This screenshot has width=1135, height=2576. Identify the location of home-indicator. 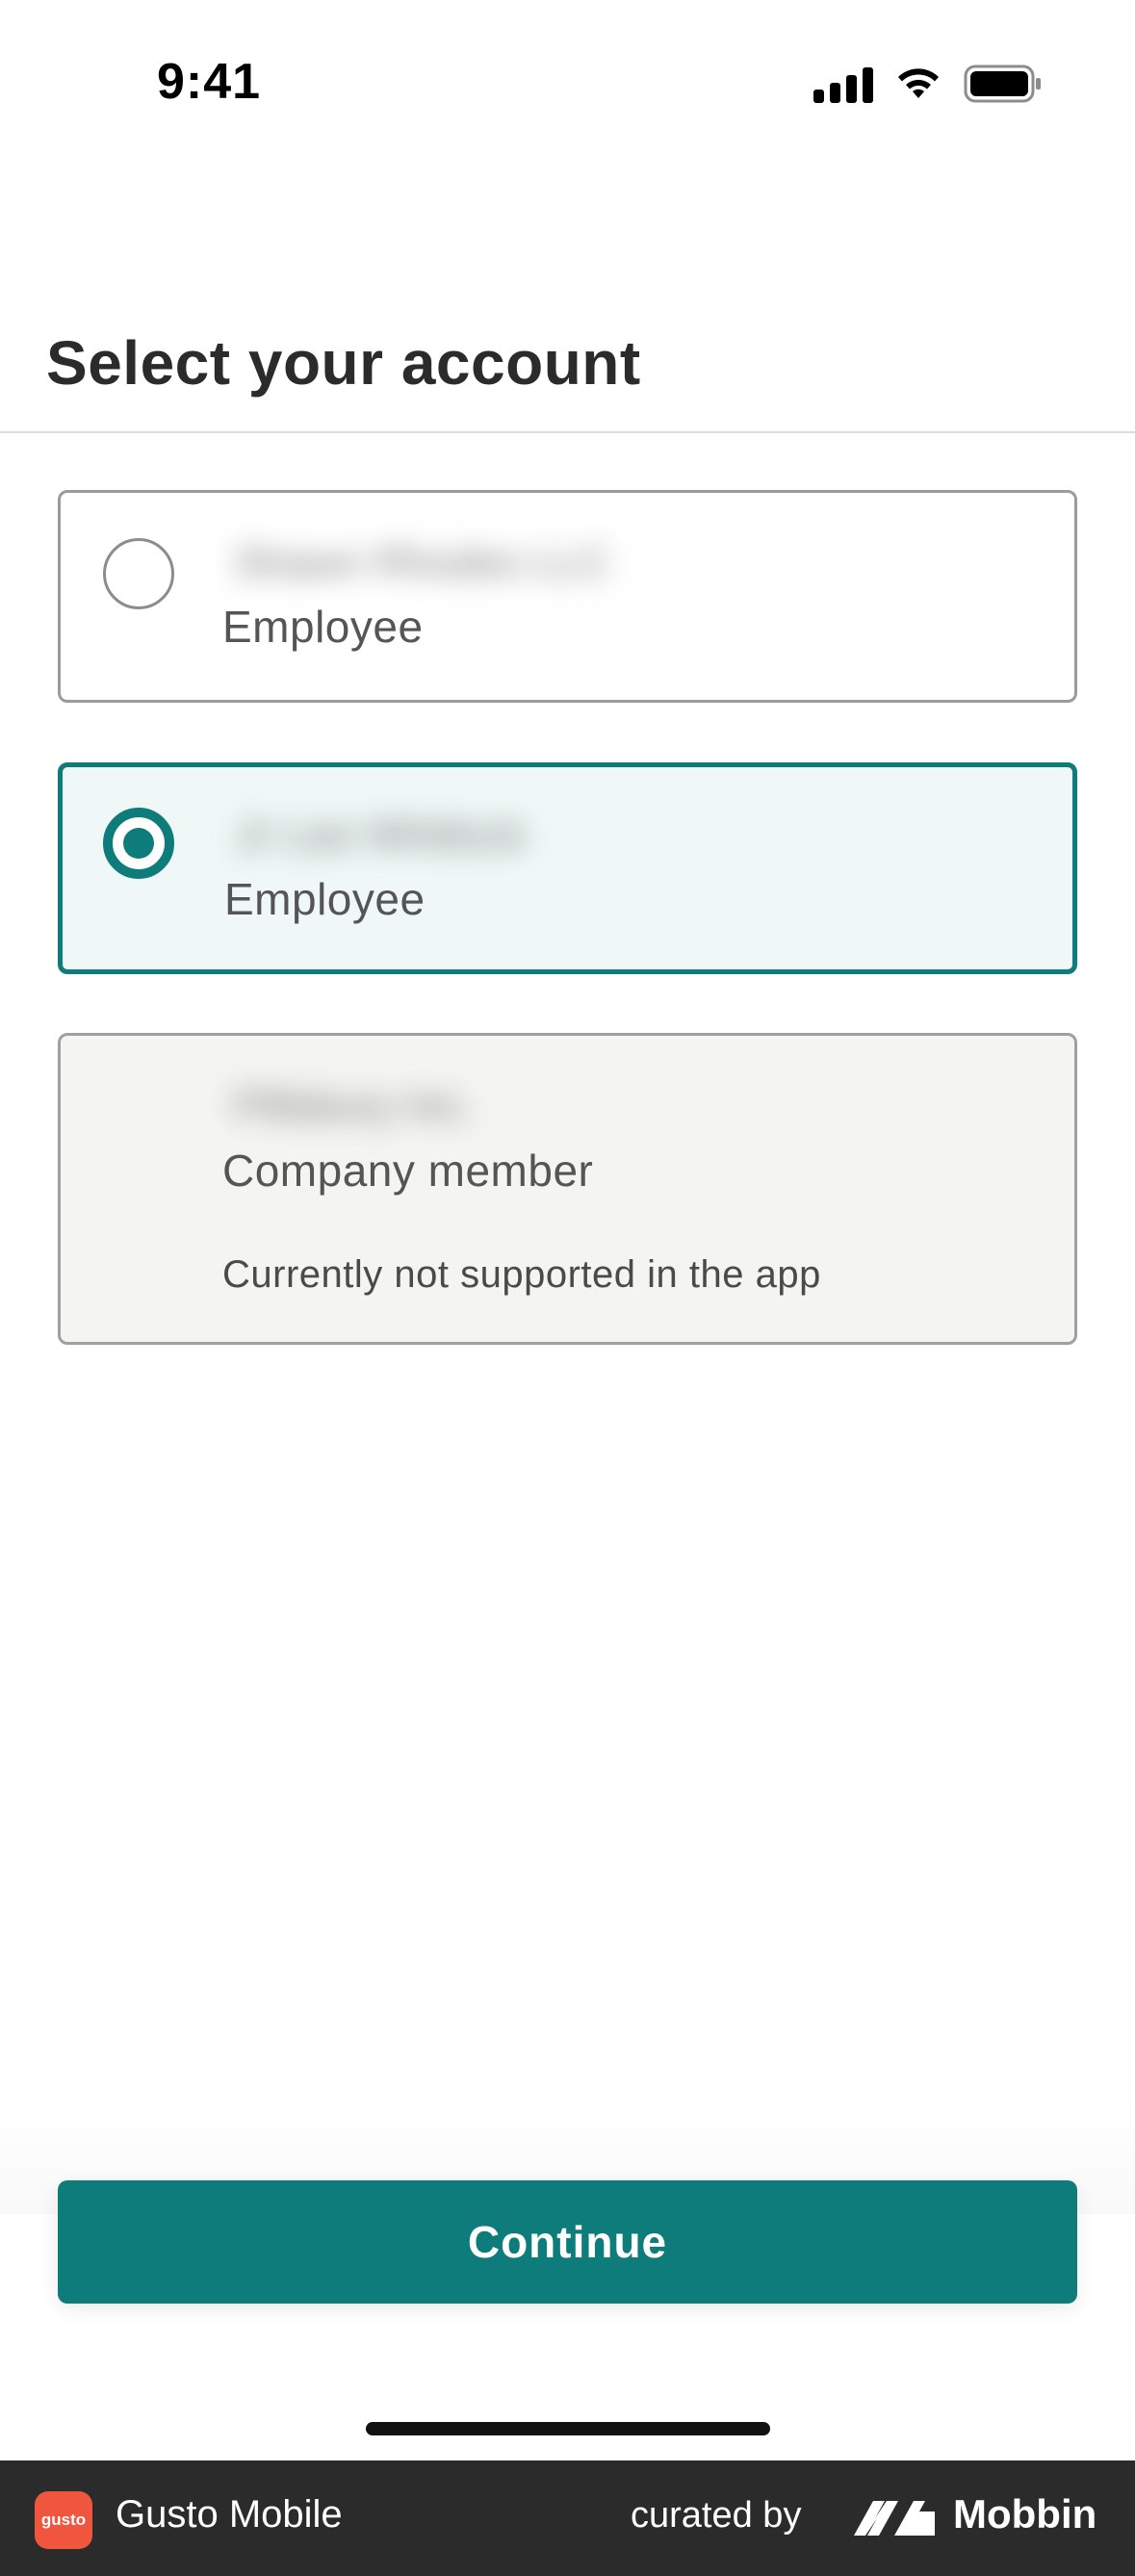
(568, 2428).